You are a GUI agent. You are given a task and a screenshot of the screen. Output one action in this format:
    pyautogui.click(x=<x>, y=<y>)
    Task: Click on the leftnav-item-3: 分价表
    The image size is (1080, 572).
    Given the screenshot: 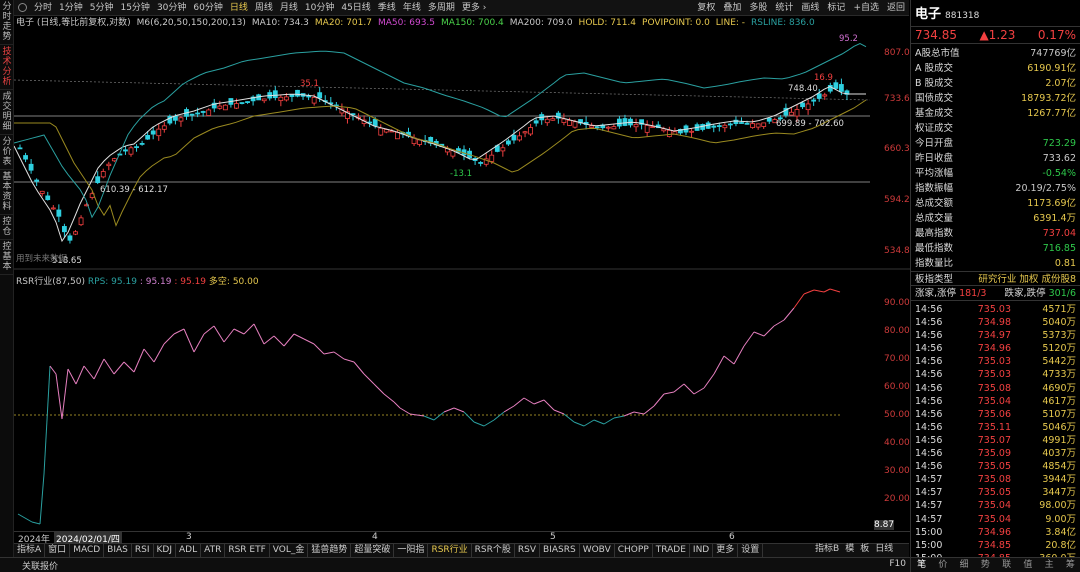 What is the action you would take?
    pyautogui.click(x=7, y=152)
    